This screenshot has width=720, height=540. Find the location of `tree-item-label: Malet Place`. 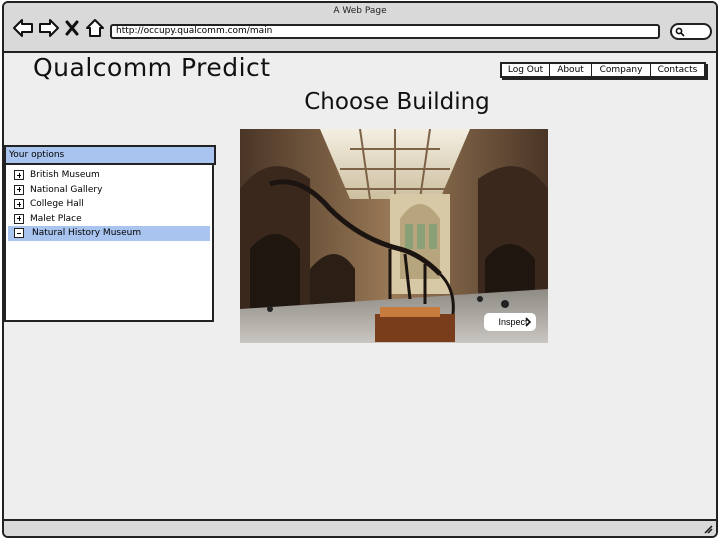

tree-item-label: Malet Place is located at coordinates (56, 218).